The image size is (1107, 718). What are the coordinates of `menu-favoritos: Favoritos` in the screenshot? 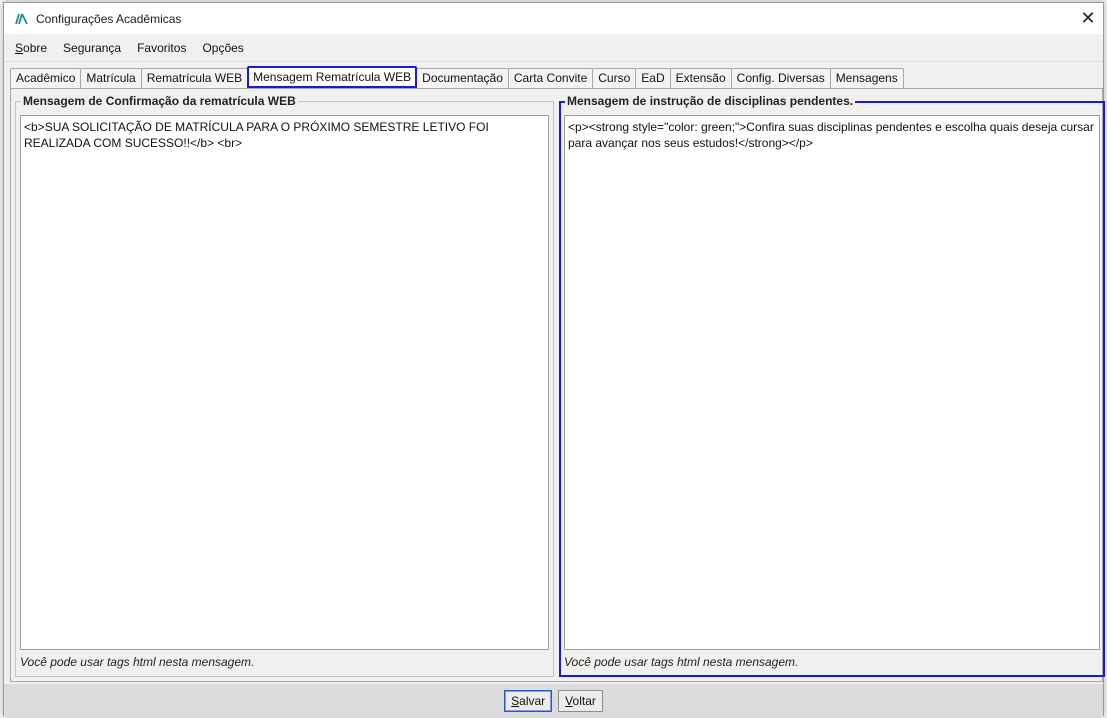 It's located at (161, 48).